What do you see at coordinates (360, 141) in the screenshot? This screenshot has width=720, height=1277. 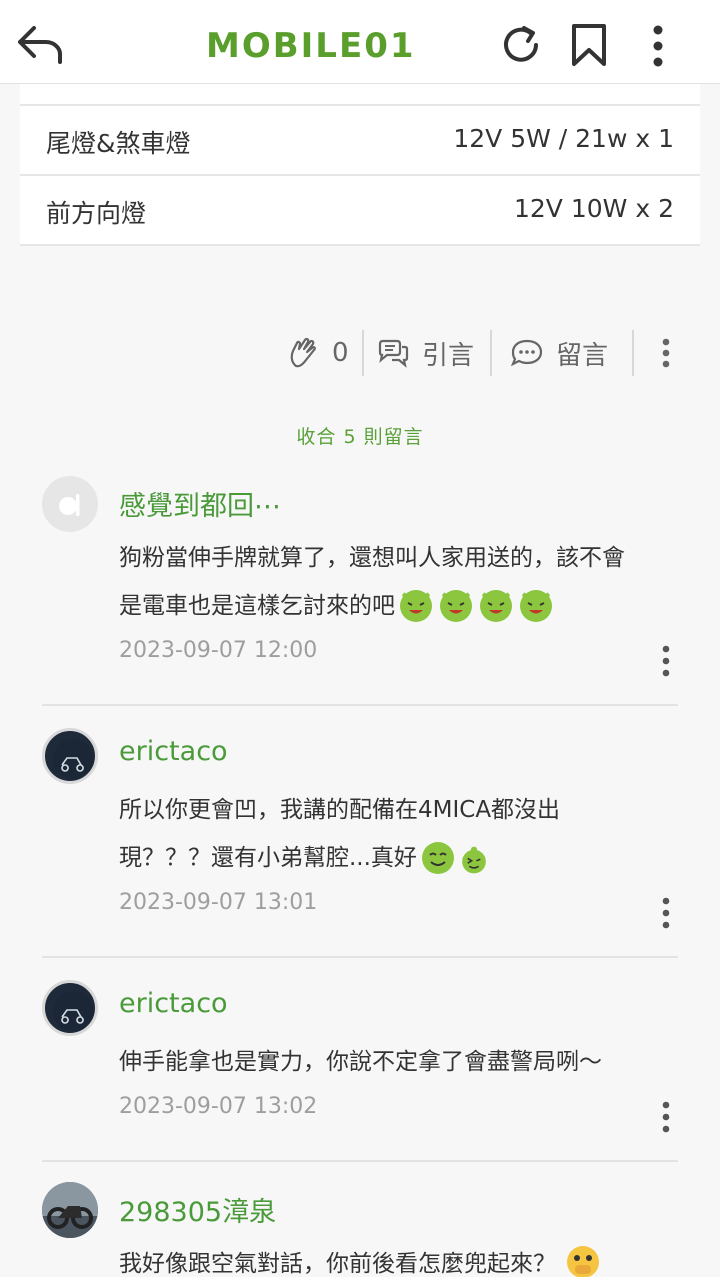 I see `spec-row: 尾燈&煞車燈 12V 5W / 21w x 1` at bounding box center [360, 141].